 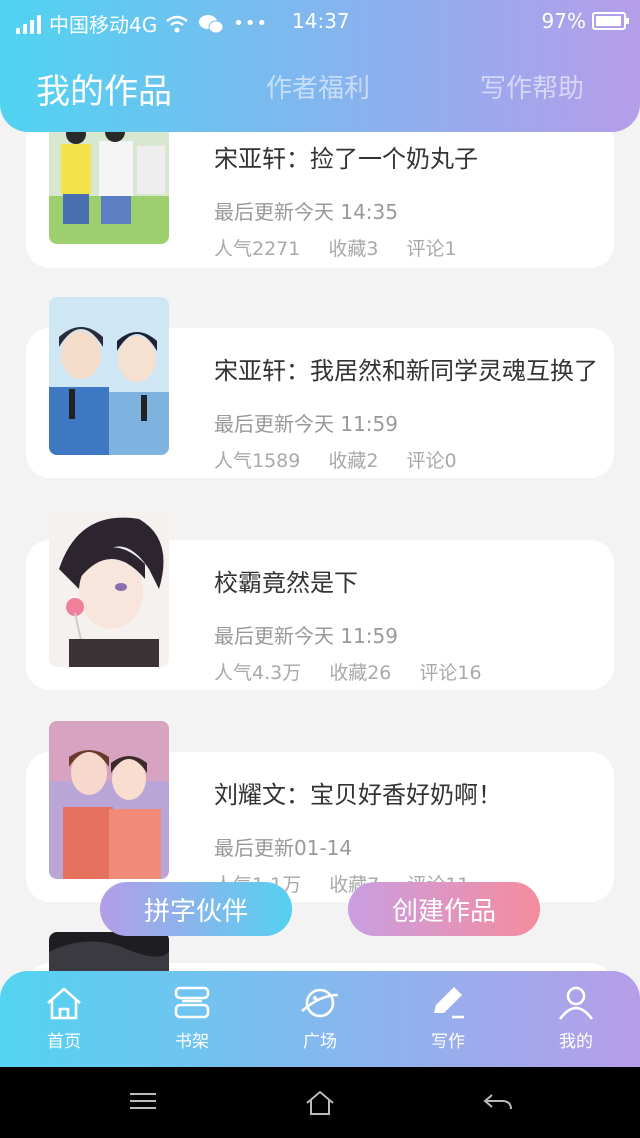 I want to click on nav-write-label: 写作, so click(x=448, y=1042).